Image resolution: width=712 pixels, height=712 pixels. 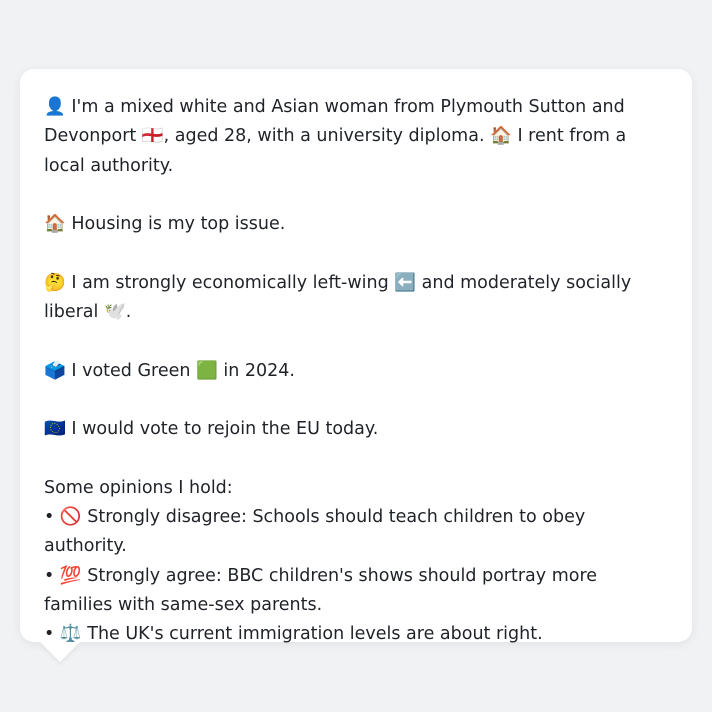 I want to click on ballot-box-icon: 🗳️, so click(x=55, y=370).